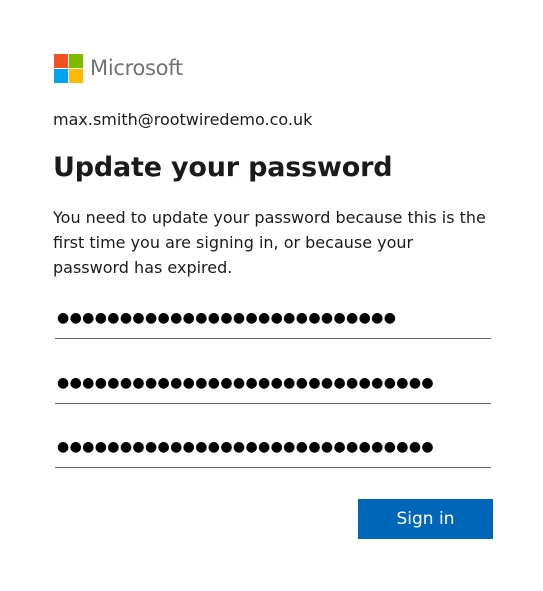 This screenshot has width=543, height=591. I want to click on current-password-field, so click(273, 322).